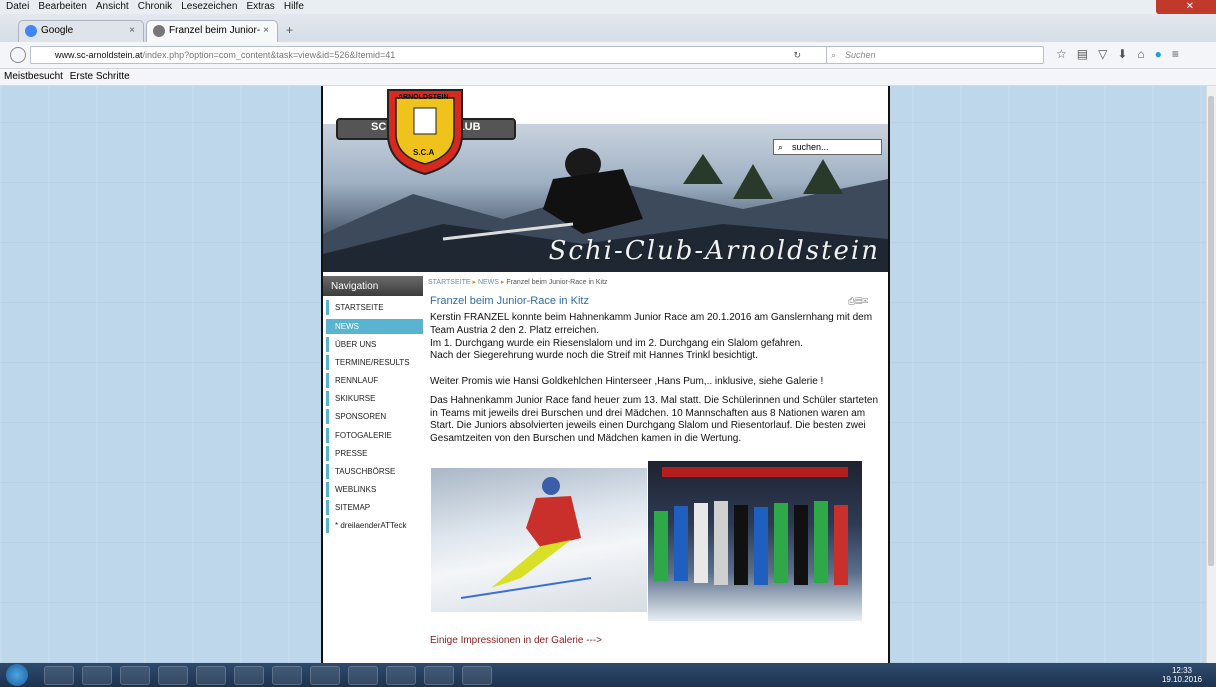  Describe the element at coordinates (374, 435) in the screenshot. I see `nav-item-fotogalerie: FOTOGALERIE` at that location.